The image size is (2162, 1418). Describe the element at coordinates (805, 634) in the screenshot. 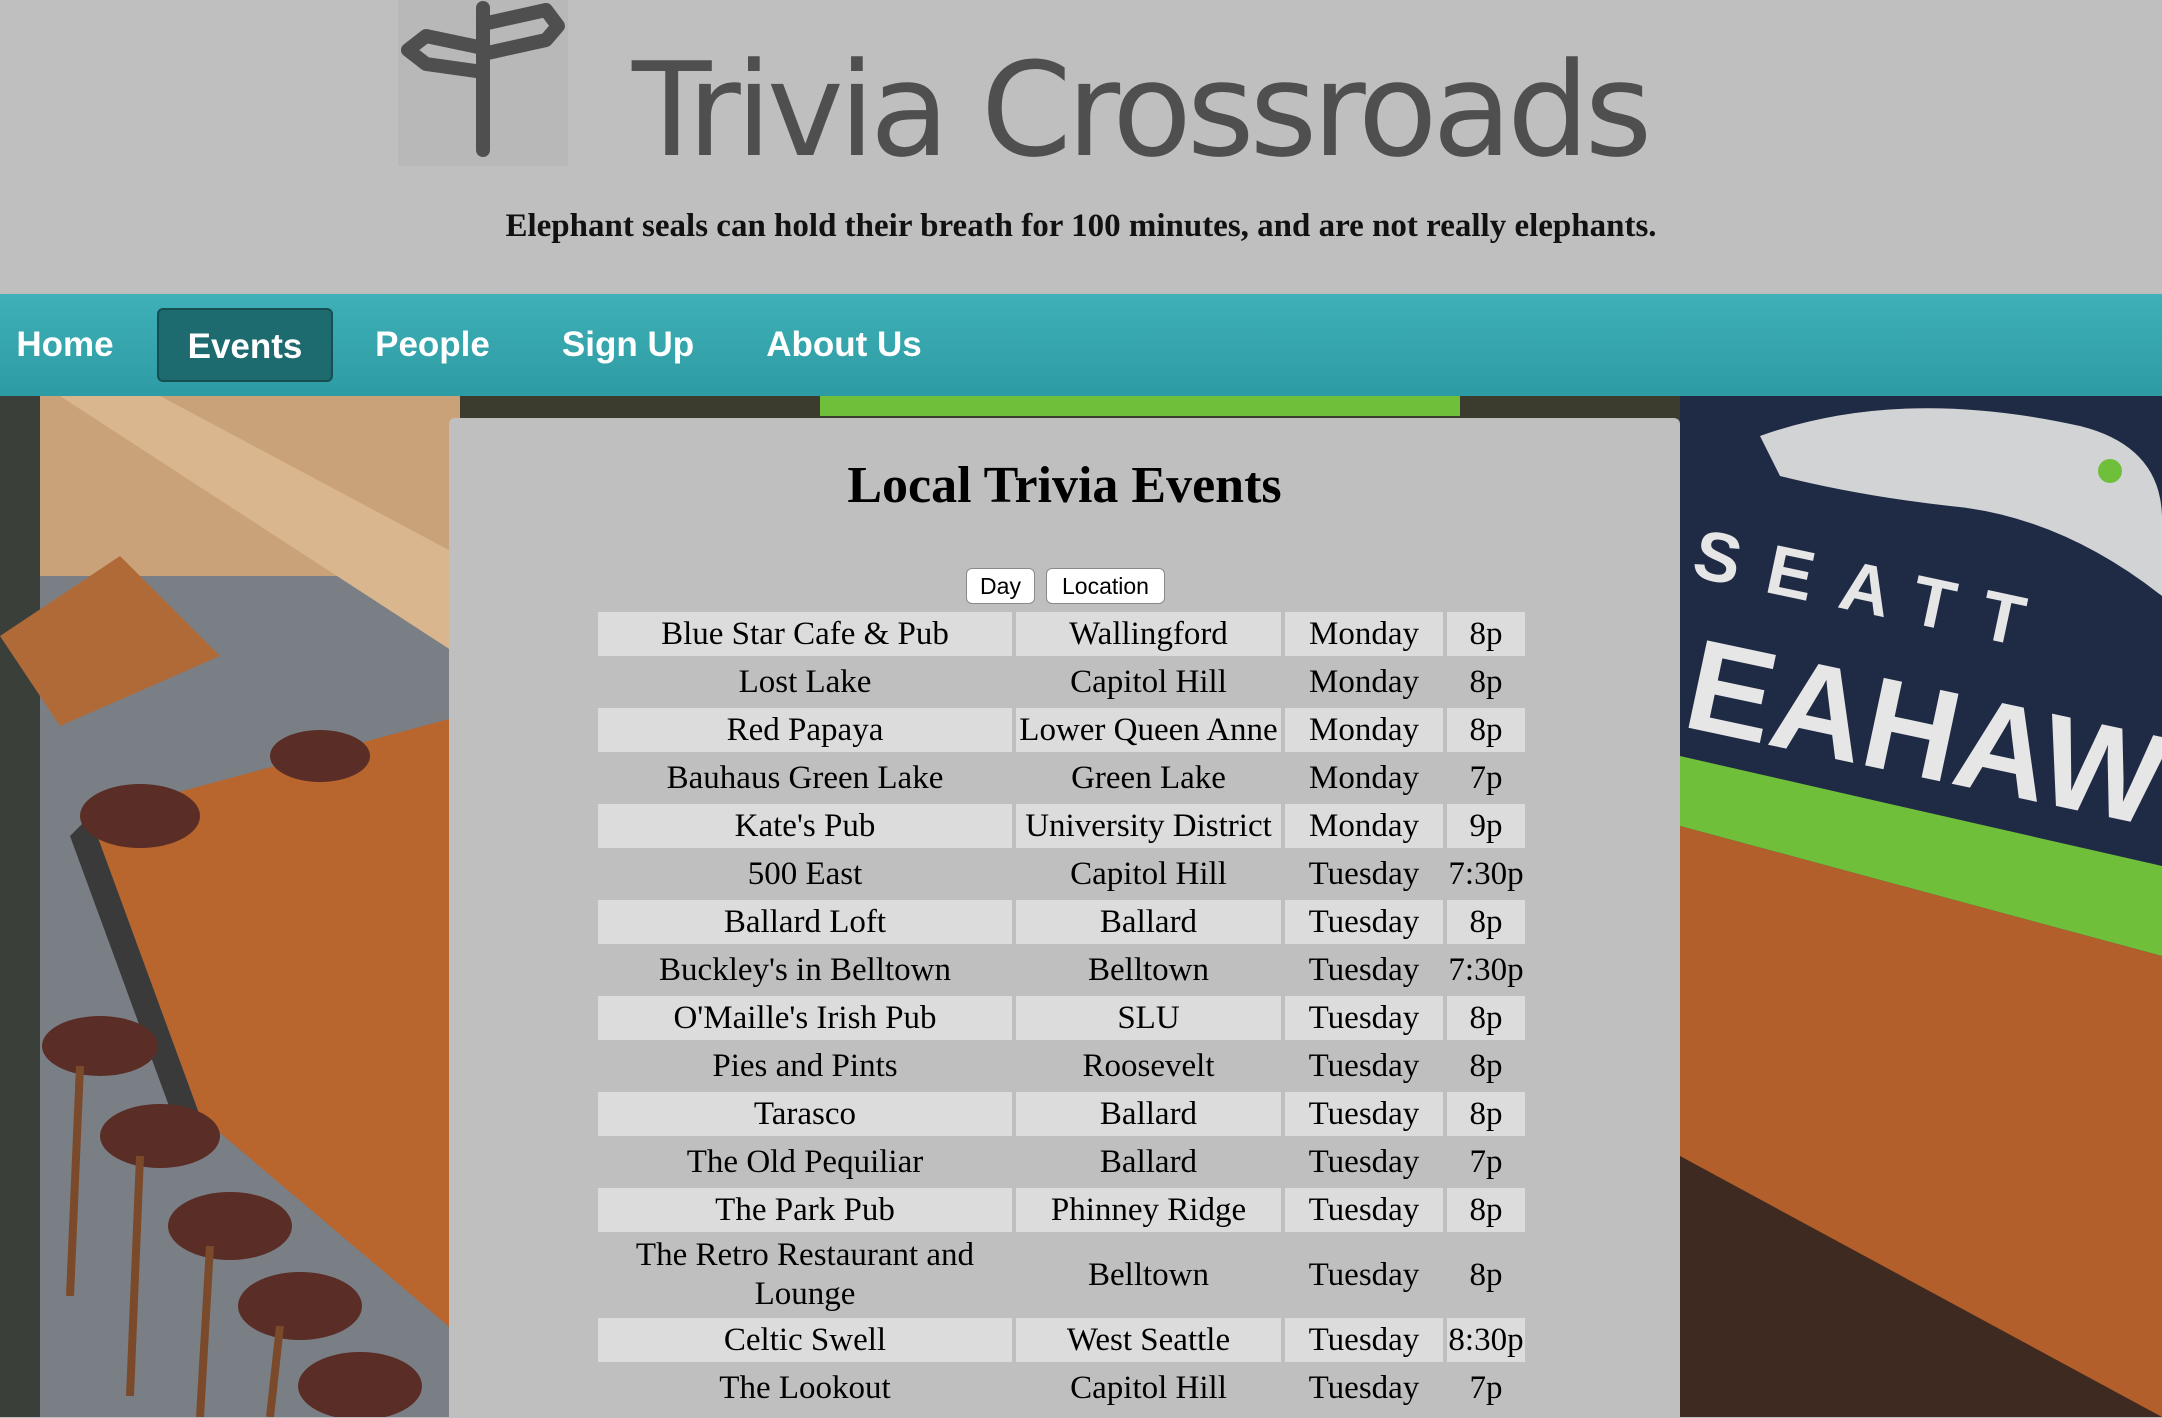

I see `venue-cell: Blue Star Cafe & Pub` at that location.